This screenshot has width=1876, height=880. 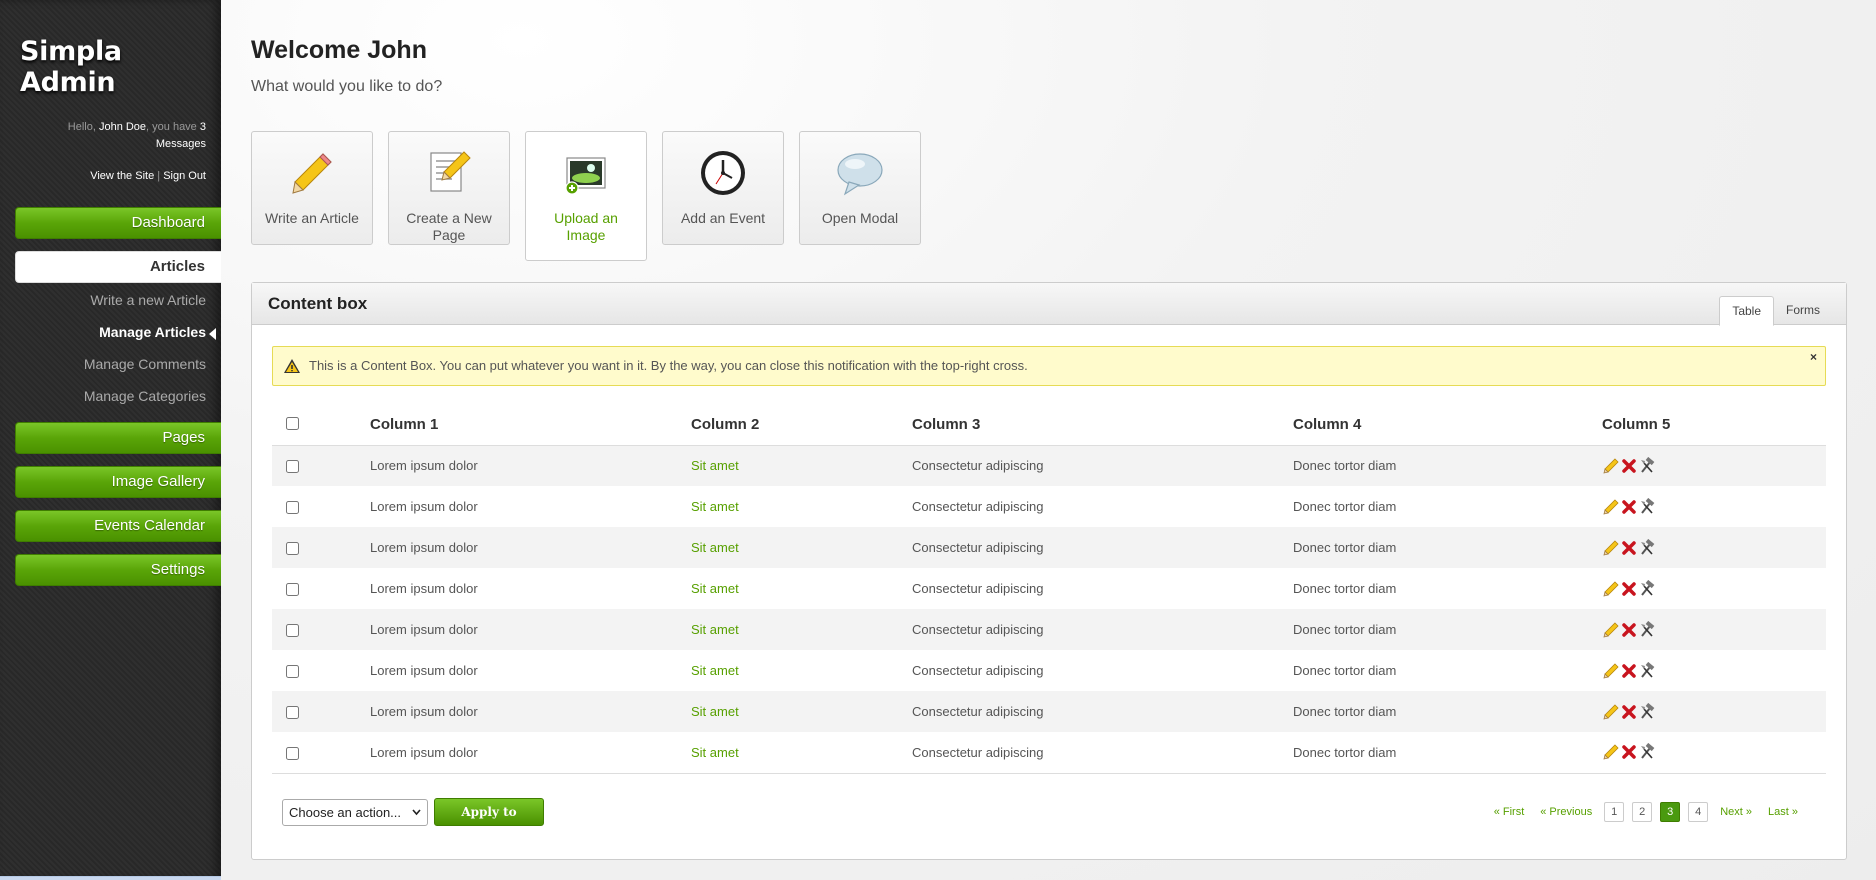 What do you see at coordinates (1447, 465) in the screenshot?
I see `table-cell-col4: Donec tortor diam` at bounding box center [1447, 465].